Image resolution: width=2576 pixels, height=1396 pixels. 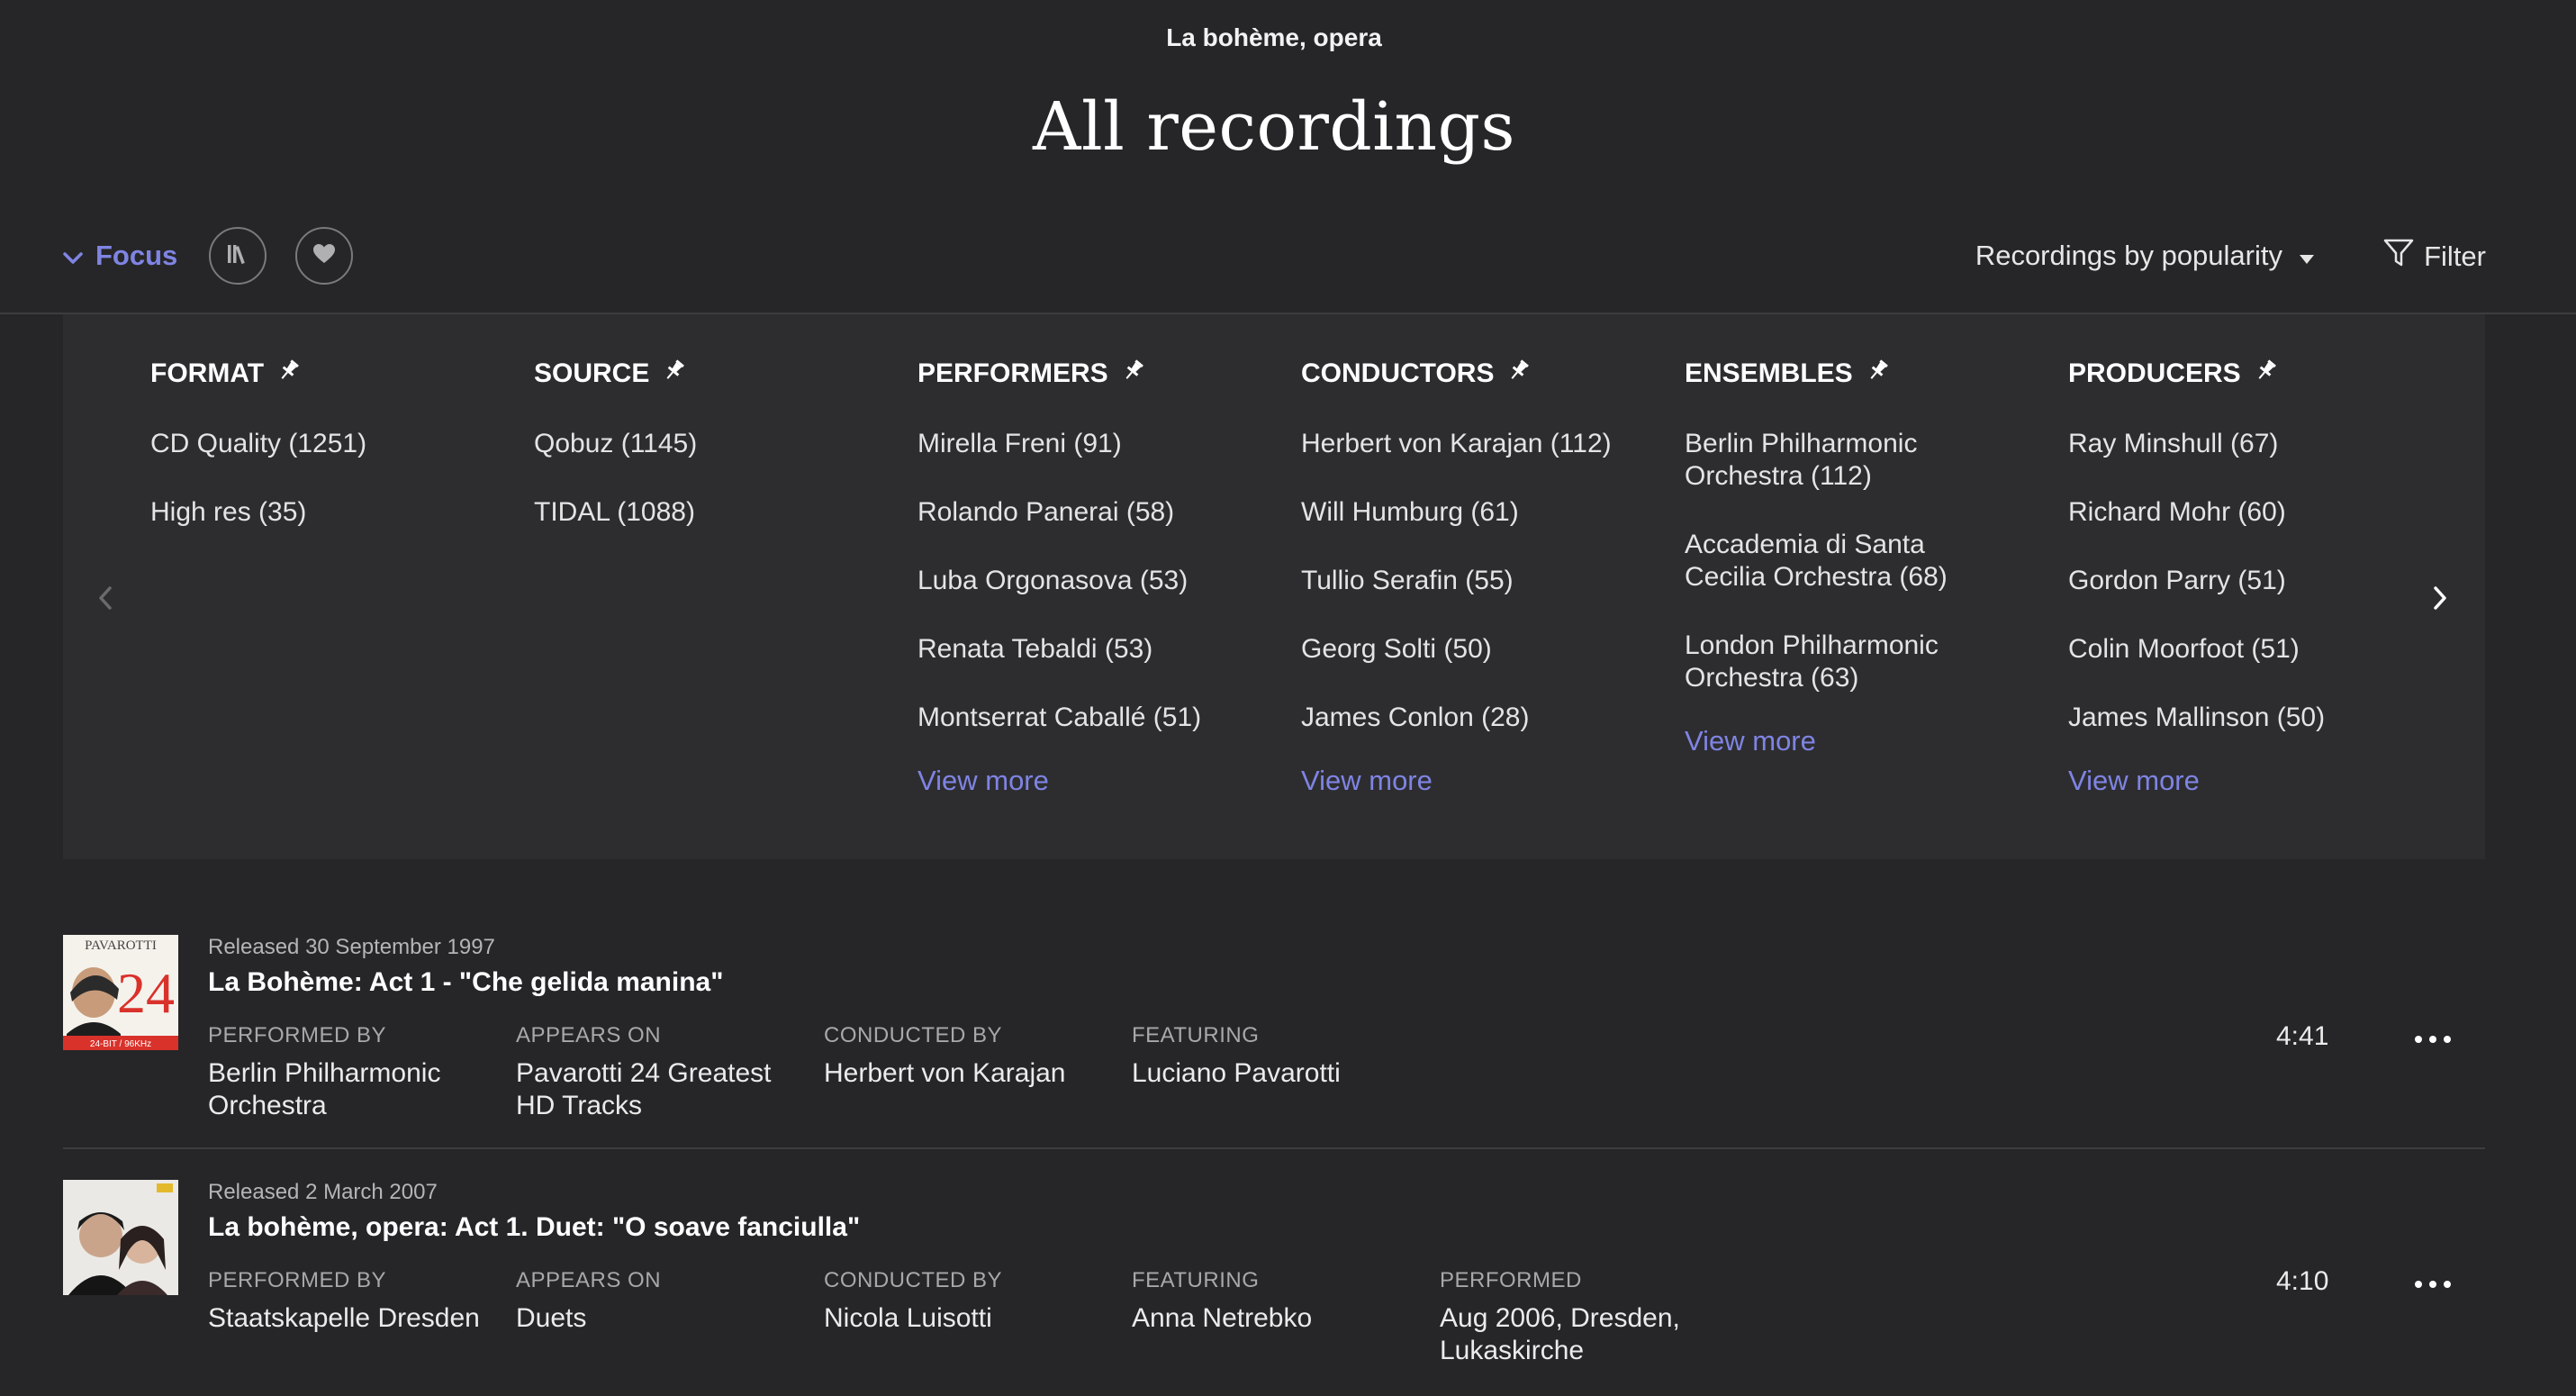 I want to click on filter-column-heading: PRODUCERS, so click(x=2248, y=374).